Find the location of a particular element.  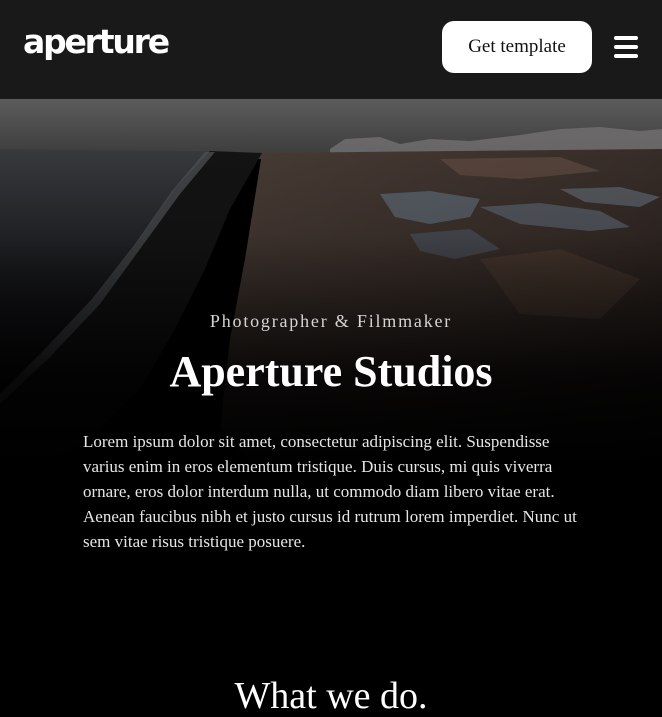

hamburger-menu-icon is located at coordinates (626, 47).